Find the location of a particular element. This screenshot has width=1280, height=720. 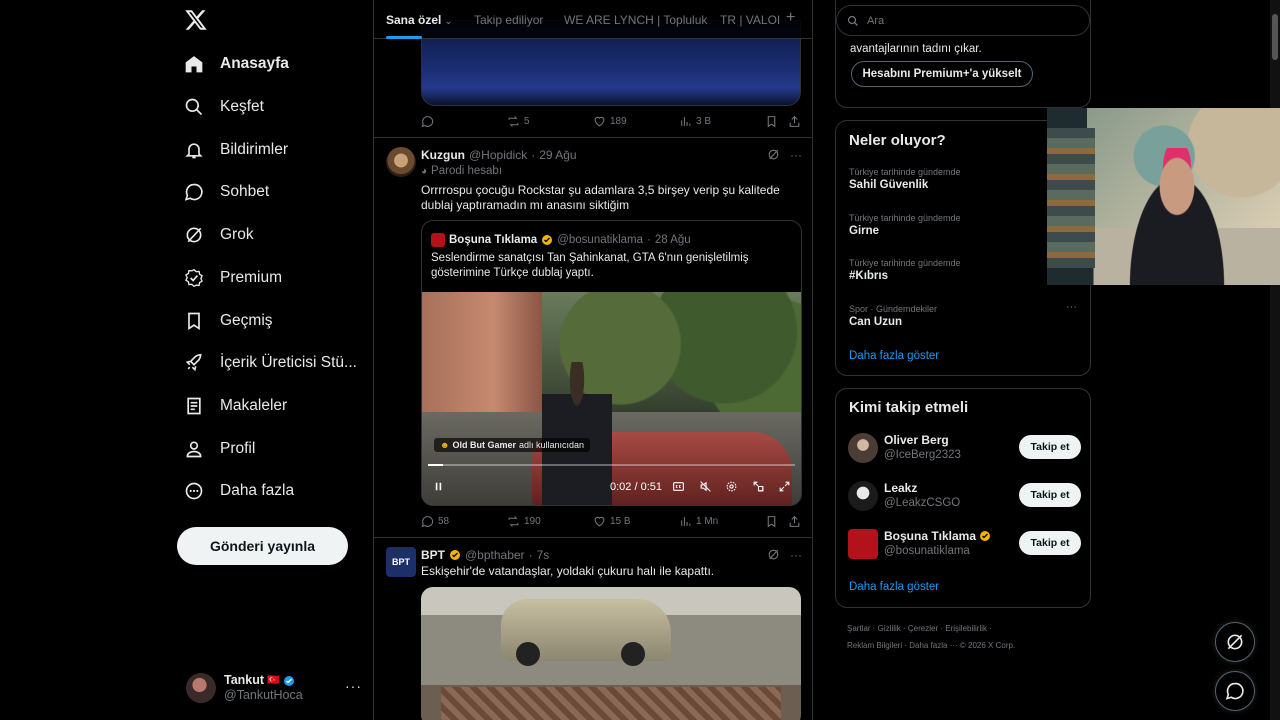

video-source-badge: ☻ Old But Gamer adlı kullanıcıdan is located at coordinates (512, 445).